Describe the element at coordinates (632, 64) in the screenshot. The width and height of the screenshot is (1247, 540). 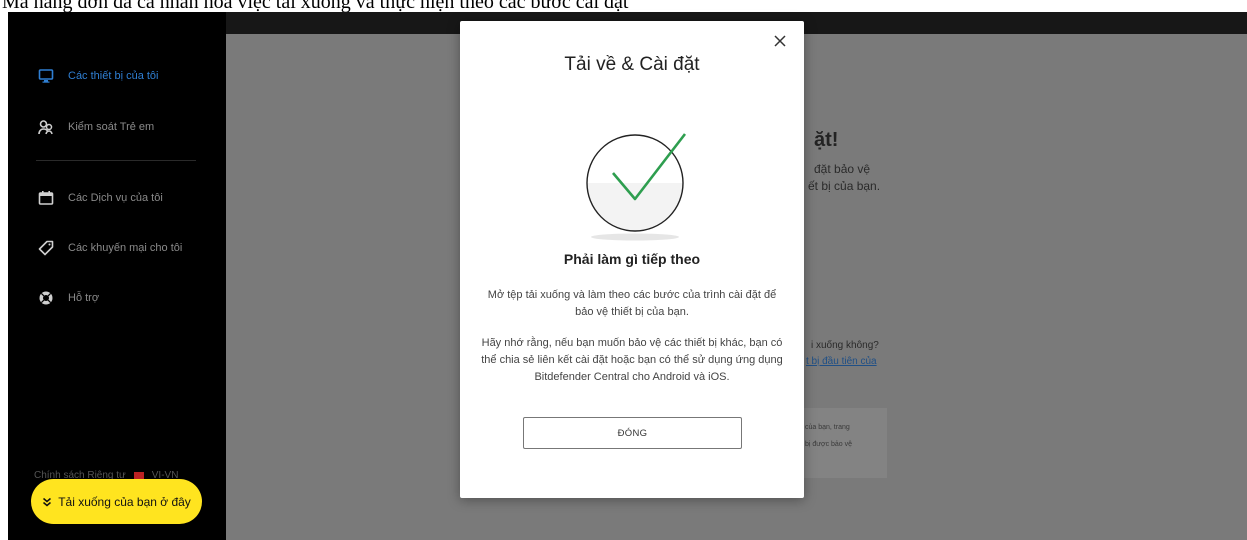
I see `modal-title: Tải về & Cài đặt` at that location.